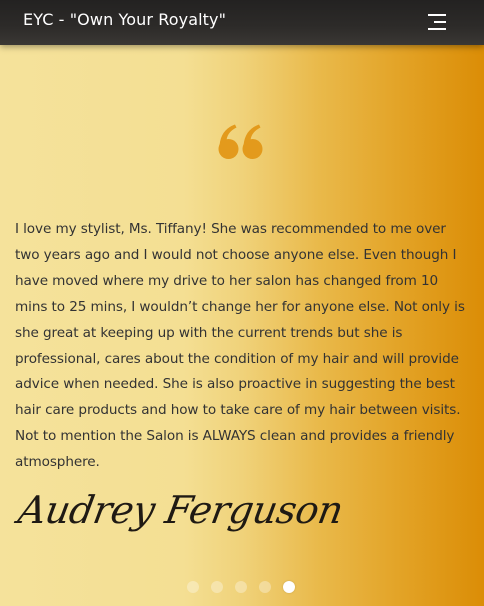 This screenshot has width=484, height=606. What do you see at coordinates (242, 22) in the screenshot?
I see `site-header: EYC - "Own Your Royalty"` at bounding box center [242, 22].